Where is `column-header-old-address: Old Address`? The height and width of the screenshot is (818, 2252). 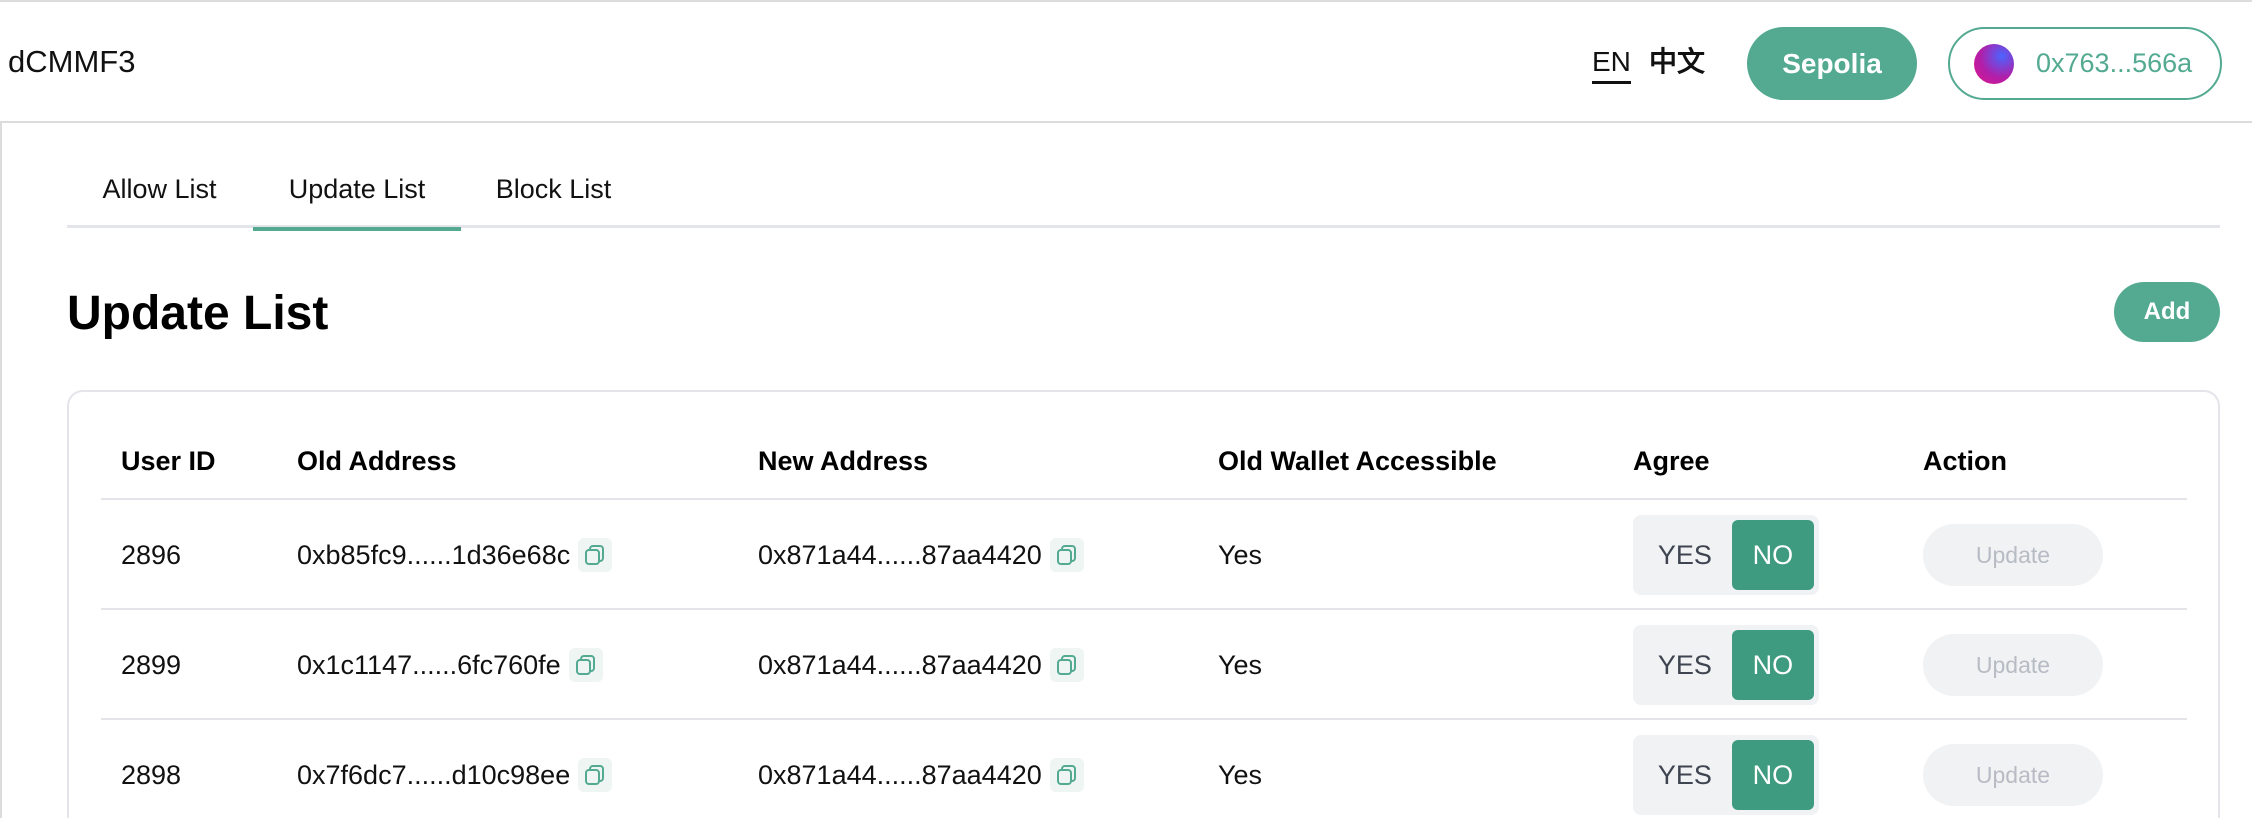
column-header-old-address: Old Address is located at coordinates (377, 461).